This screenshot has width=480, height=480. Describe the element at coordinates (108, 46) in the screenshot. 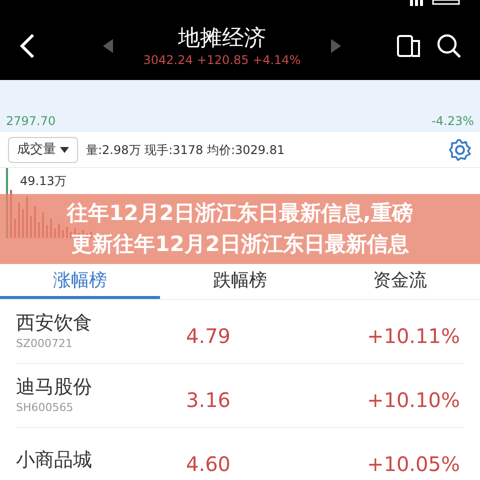

I see `previous-arrow-icon` at that location.